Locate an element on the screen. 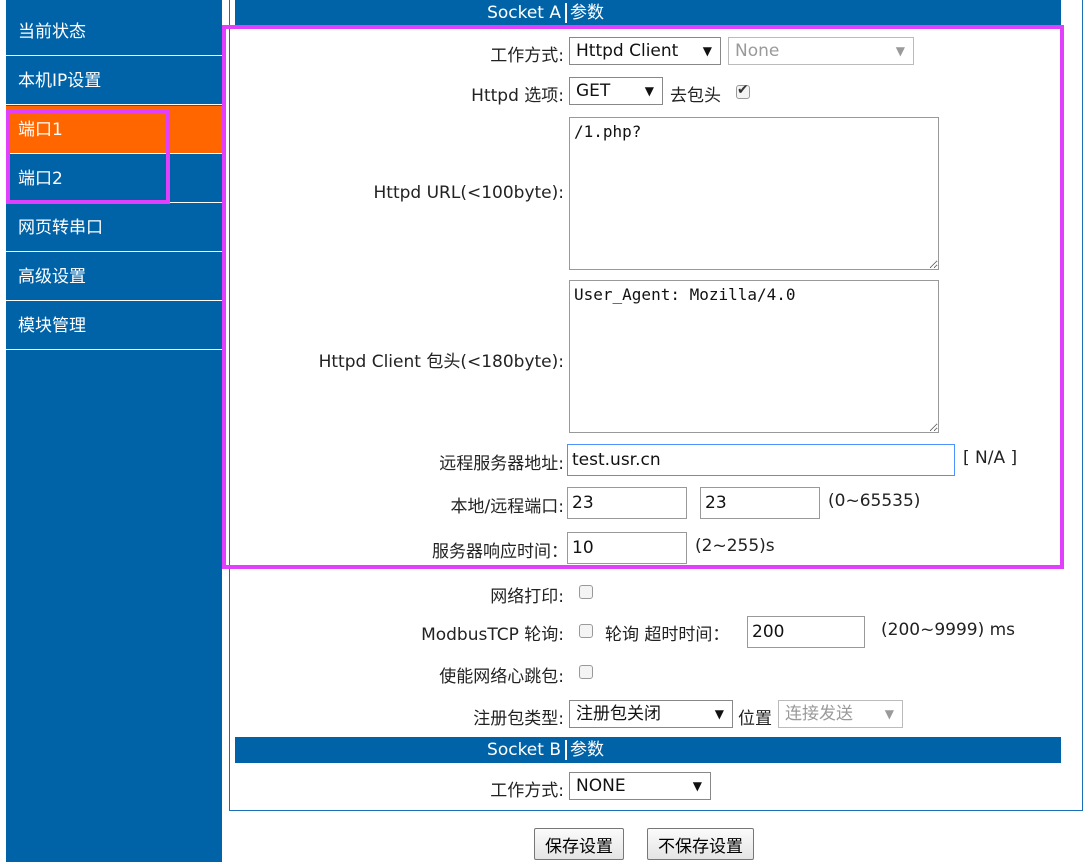 This screenshot has width=1084, height=862. httpd-option-label: Httpd 选项: is located at coordinates (517, 96).